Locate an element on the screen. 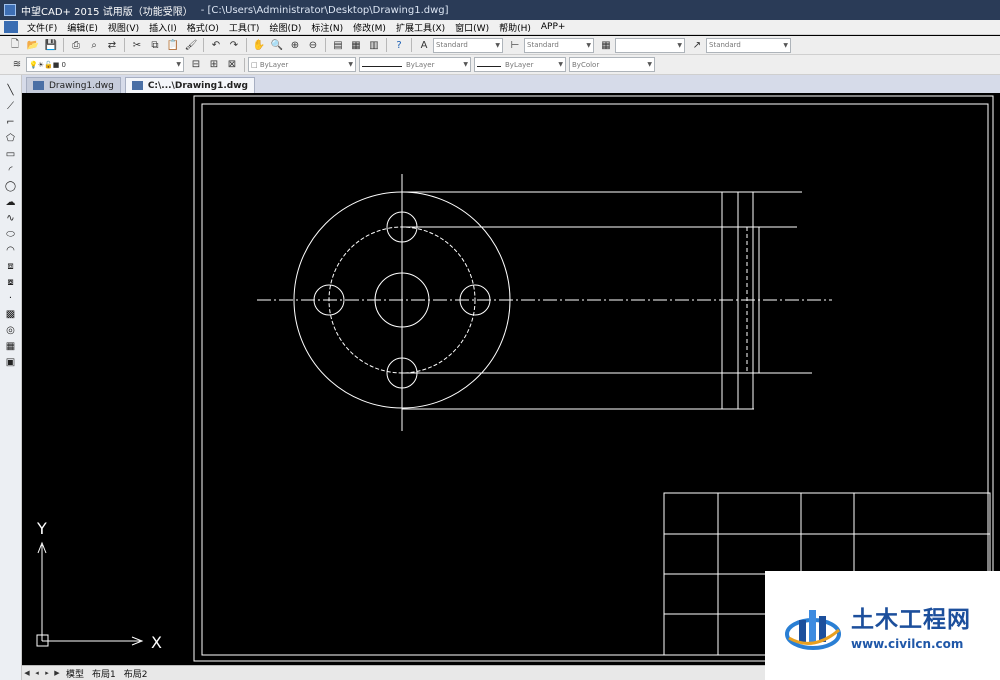 The image size is (1000, 680). match-properties-icon: 🖌 is located at coordinates (191, 45).